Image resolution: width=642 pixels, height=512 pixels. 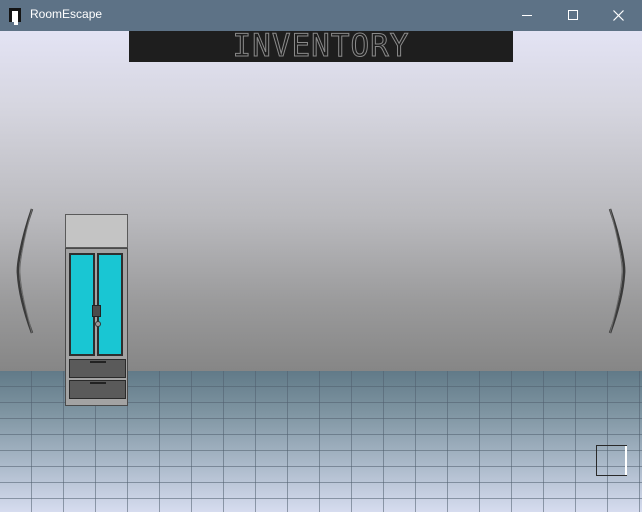 I want to click on turn-right-button, so click(x=617, y=271).